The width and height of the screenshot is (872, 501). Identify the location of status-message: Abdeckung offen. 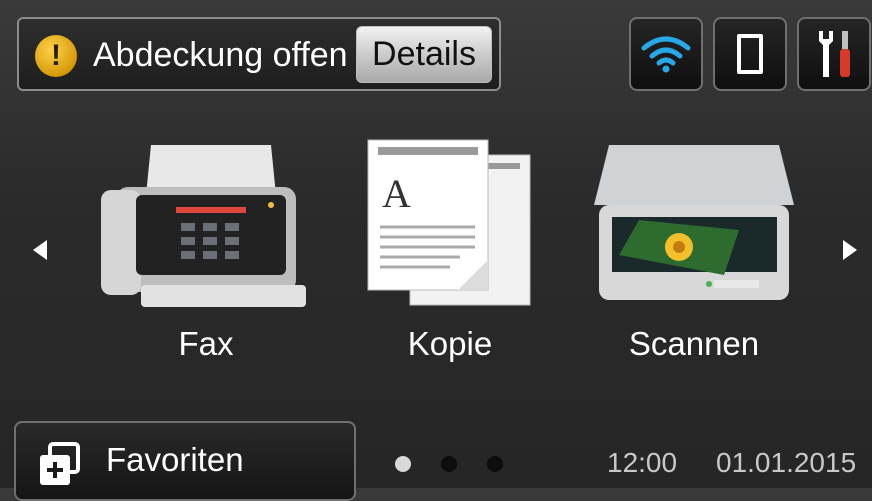
(220, 55).